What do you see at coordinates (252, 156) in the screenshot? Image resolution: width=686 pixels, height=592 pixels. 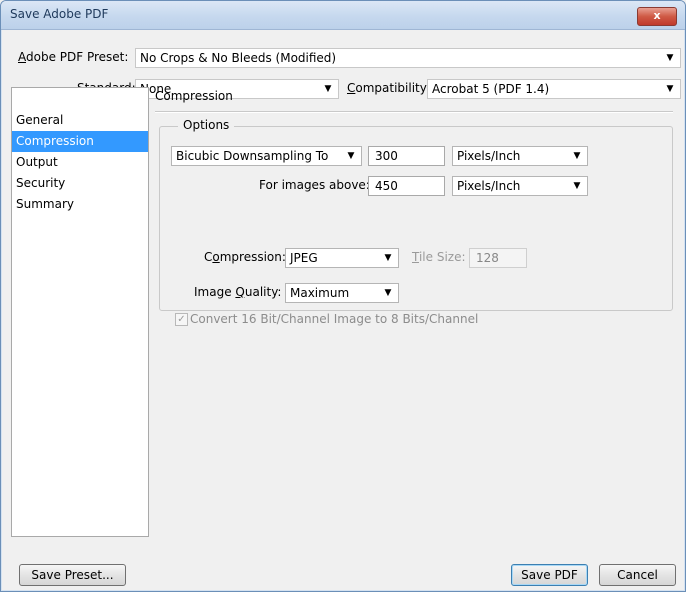 I see `downsampling-value: Bicubic Downsampling To` at bounding box center [252, 156].